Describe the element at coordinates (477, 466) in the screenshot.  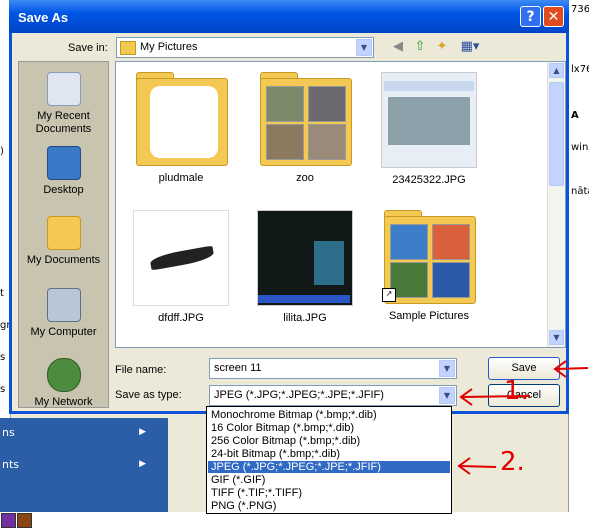
I see `arrow-to-jpeg-icon` at that location.